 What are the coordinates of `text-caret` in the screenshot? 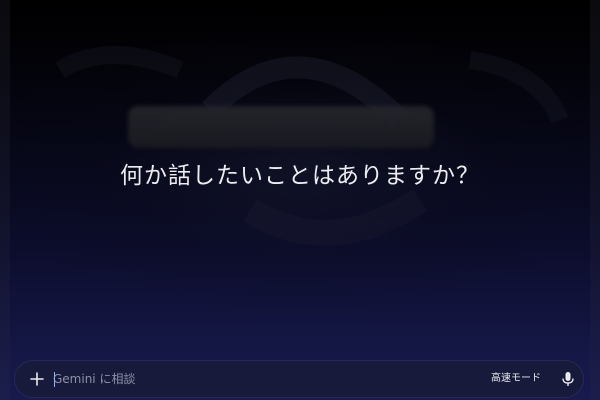 It's located at (54, 379).